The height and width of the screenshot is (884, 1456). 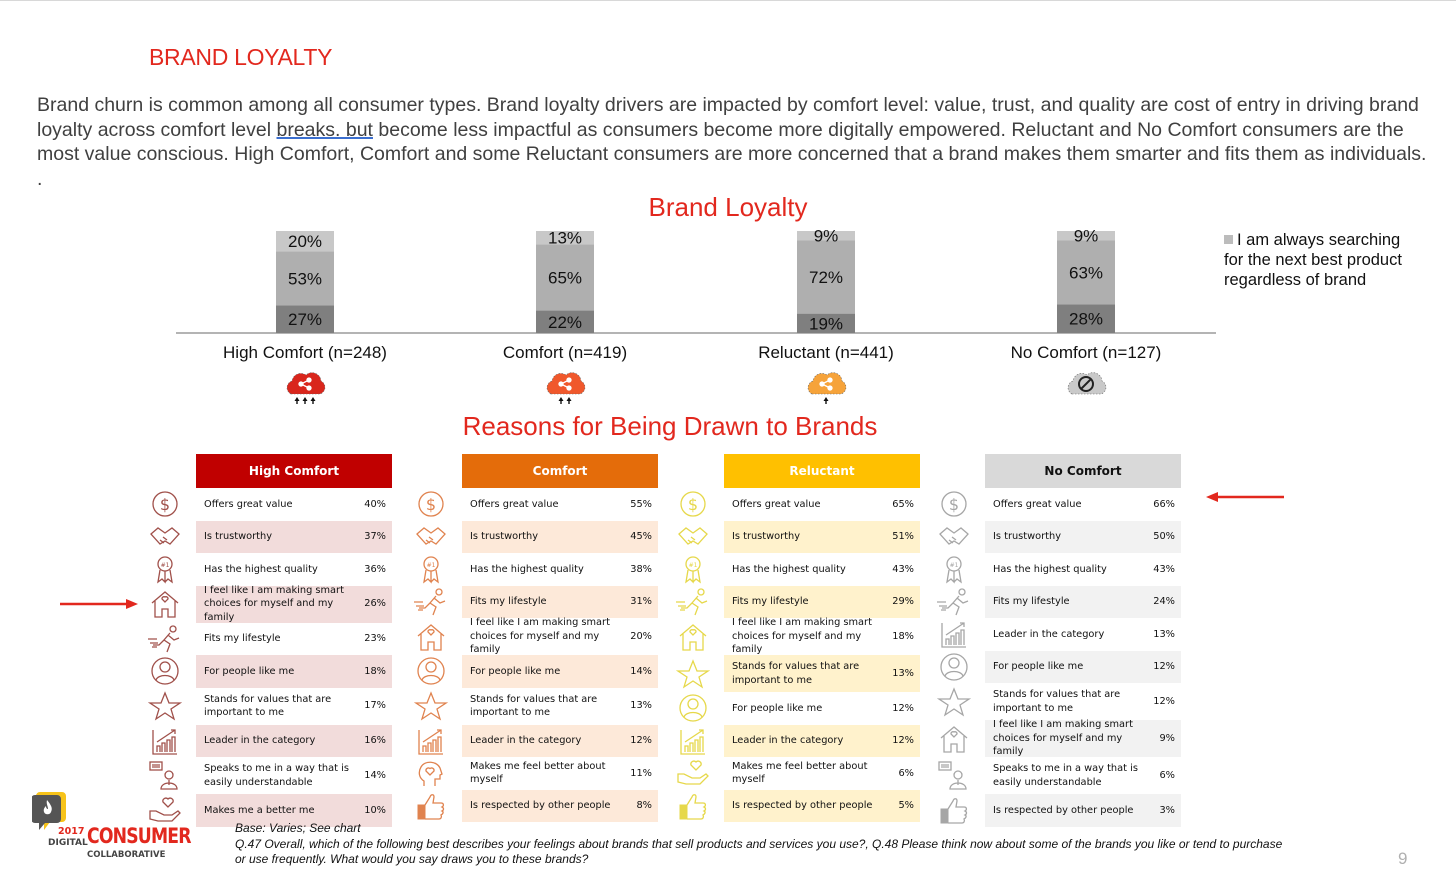 I want to click on bar-data-label: 20%, so click(x=305, y=241).